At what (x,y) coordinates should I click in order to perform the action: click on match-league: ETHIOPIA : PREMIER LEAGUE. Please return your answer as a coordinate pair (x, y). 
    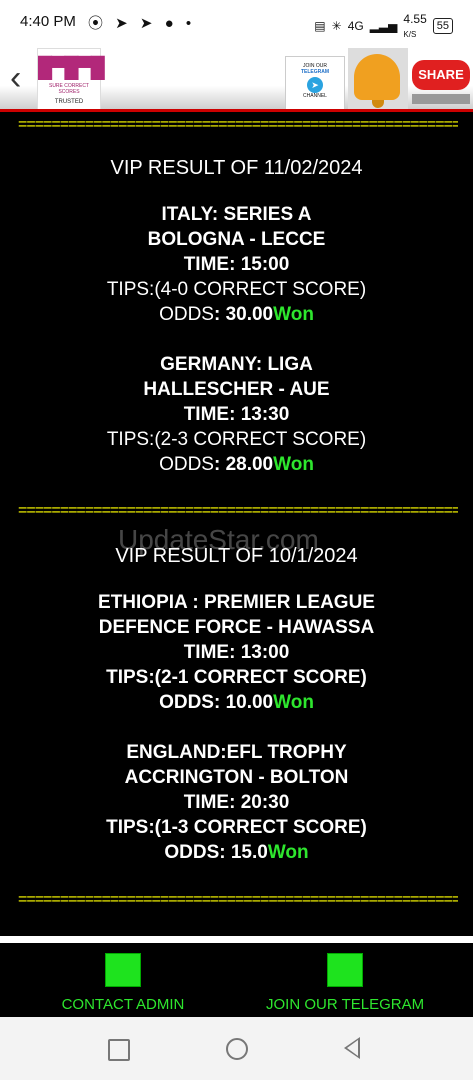
    Looking at the image, I should click on (236, 602).